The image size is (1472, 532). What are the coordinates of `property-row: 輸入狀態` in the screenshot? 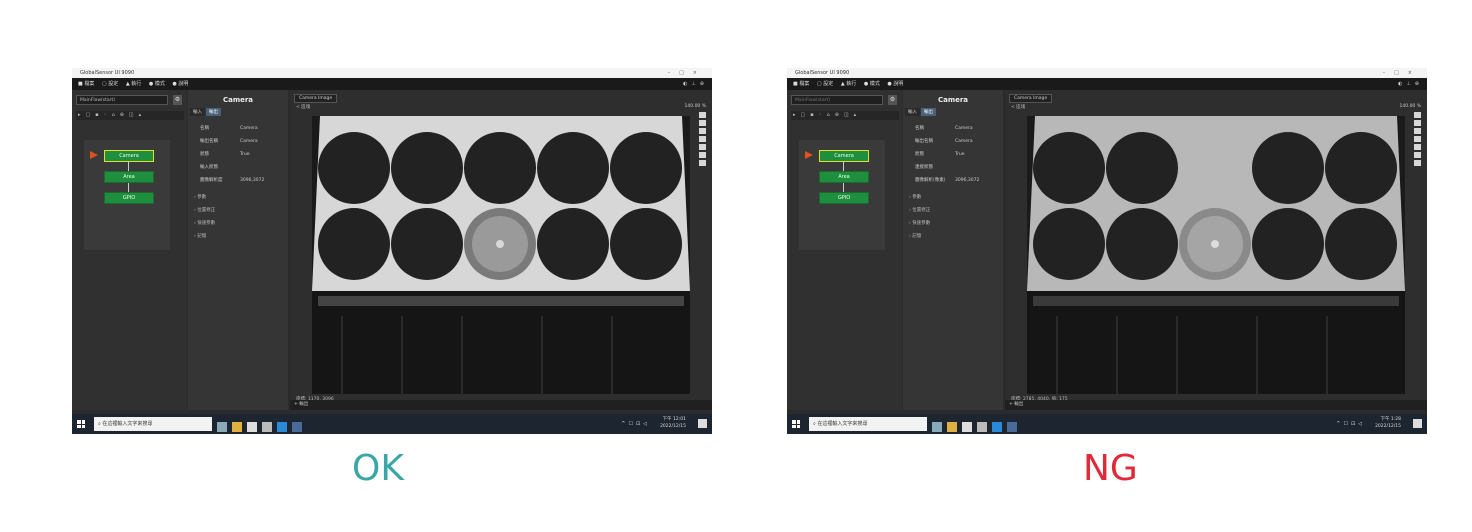 It's located at (209, 167).